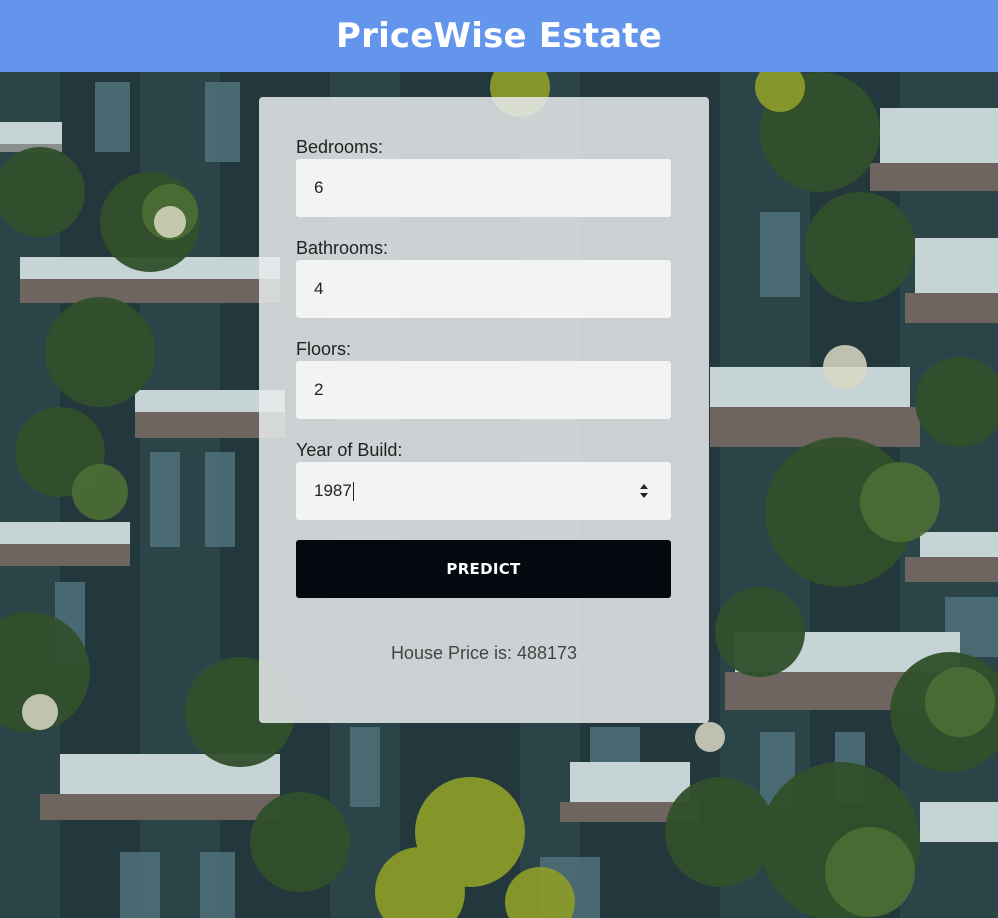 The width and height of the screenshot is (998, 918). I want to click on text-cursor, so click(353, 491).